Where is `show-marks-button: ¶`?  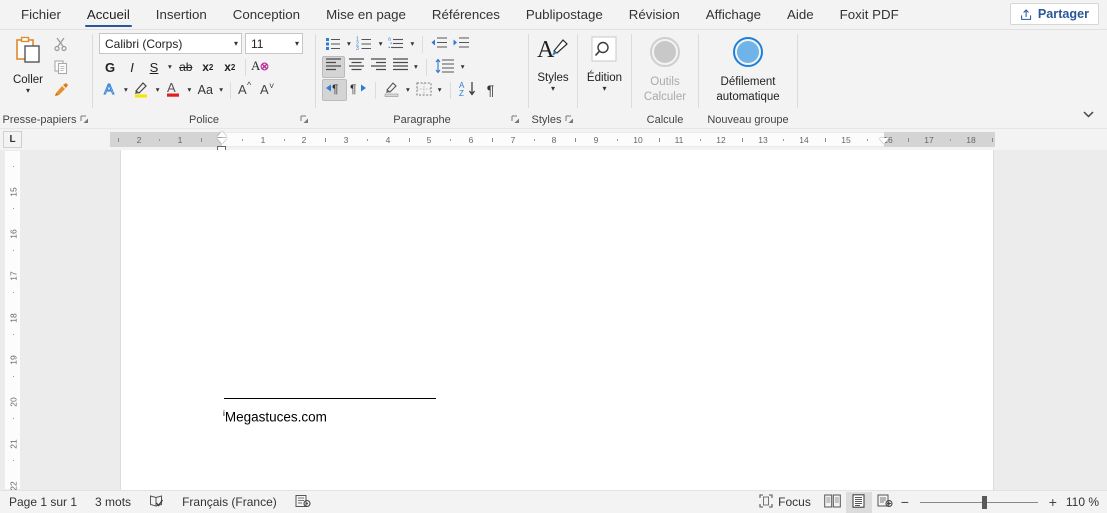
show-marks-button: ¶ is located at coordinates (491, 90).